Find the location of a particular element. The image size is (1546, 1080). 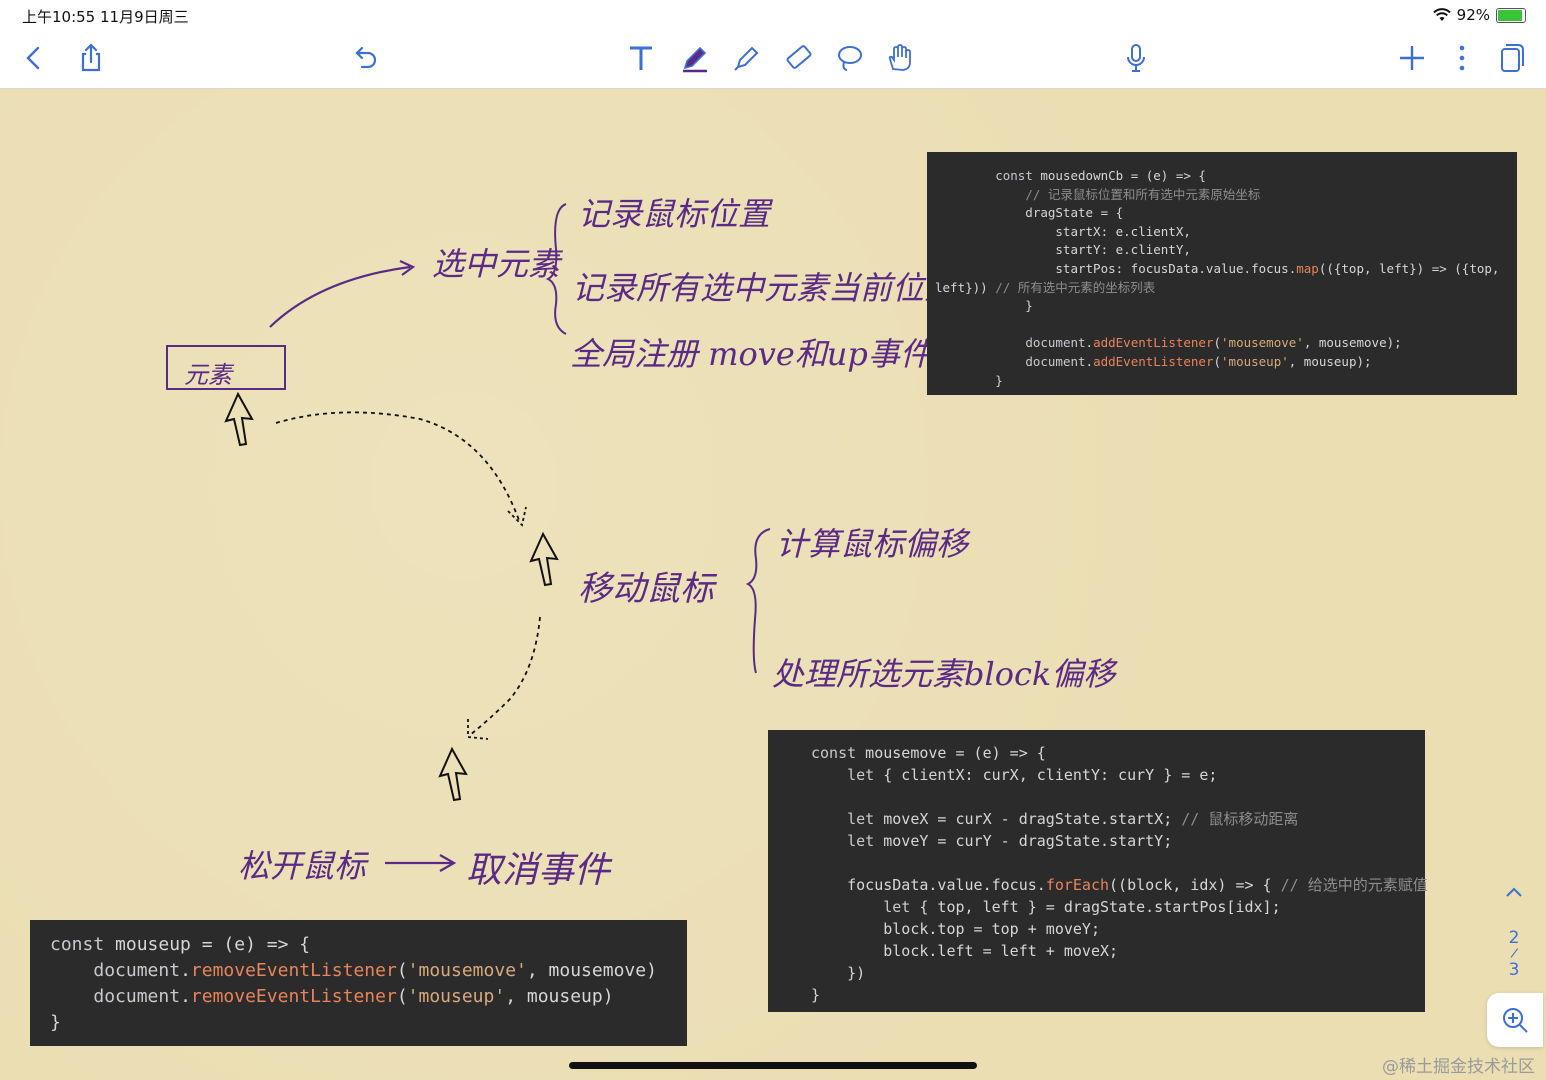

code-line: let moveY = curY - dragState.startY; is located at coordinates (1010, 841).